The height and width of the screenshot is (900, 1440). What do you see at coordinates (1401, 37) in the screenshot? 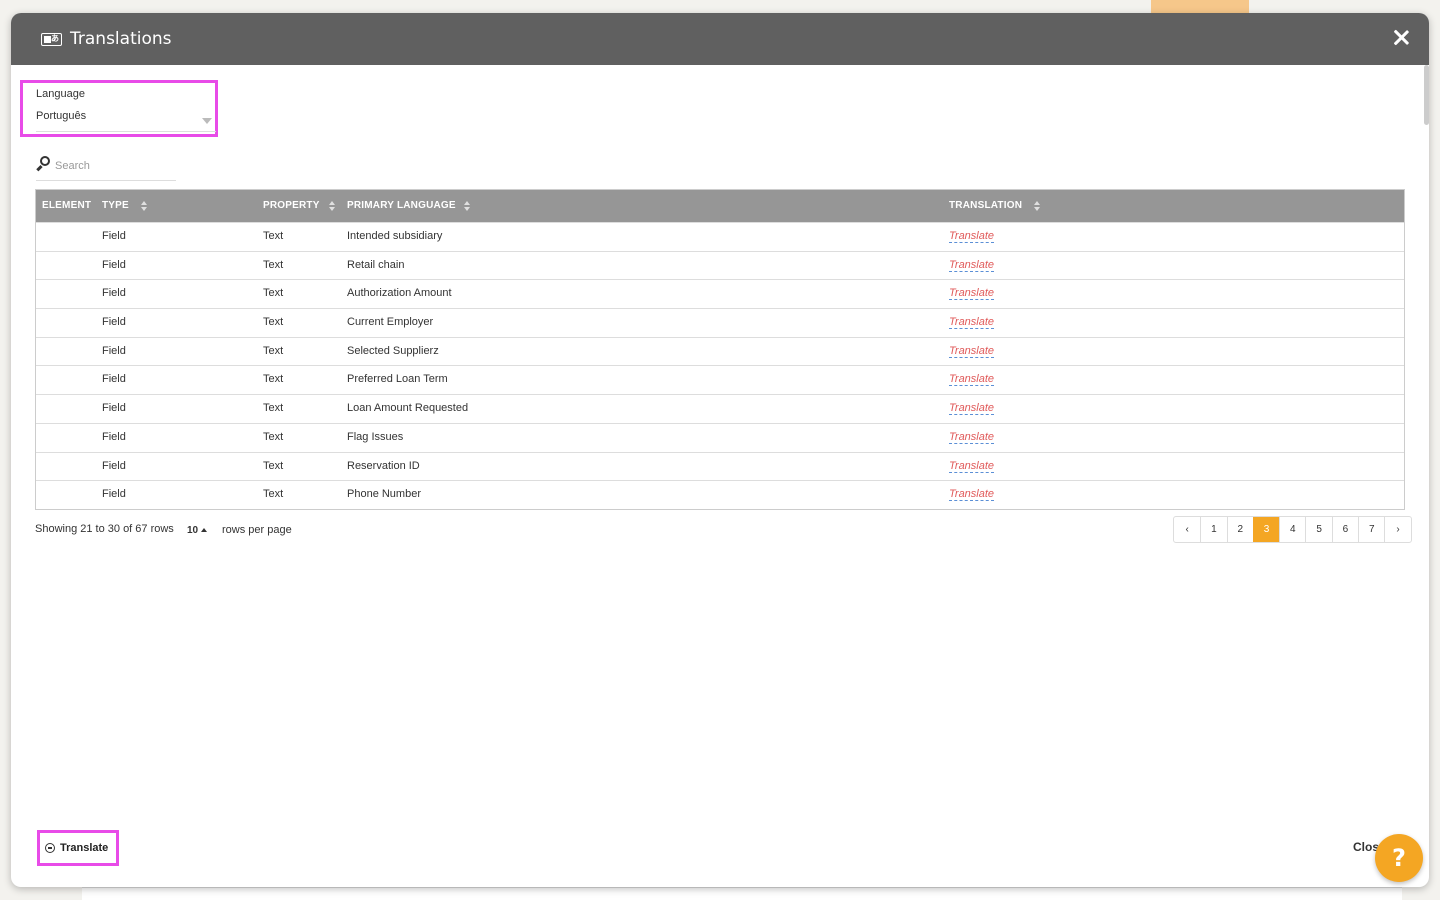
I see `close-icon` at bounding box center [1401, 37].